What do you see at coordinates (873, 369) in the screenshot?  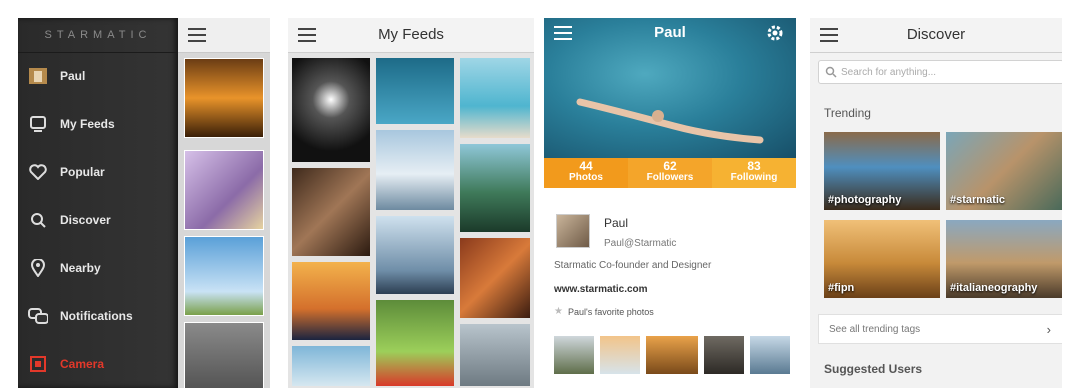 I see `suggested-users-heading: Suggested Users` at bounding box center [873, 369].